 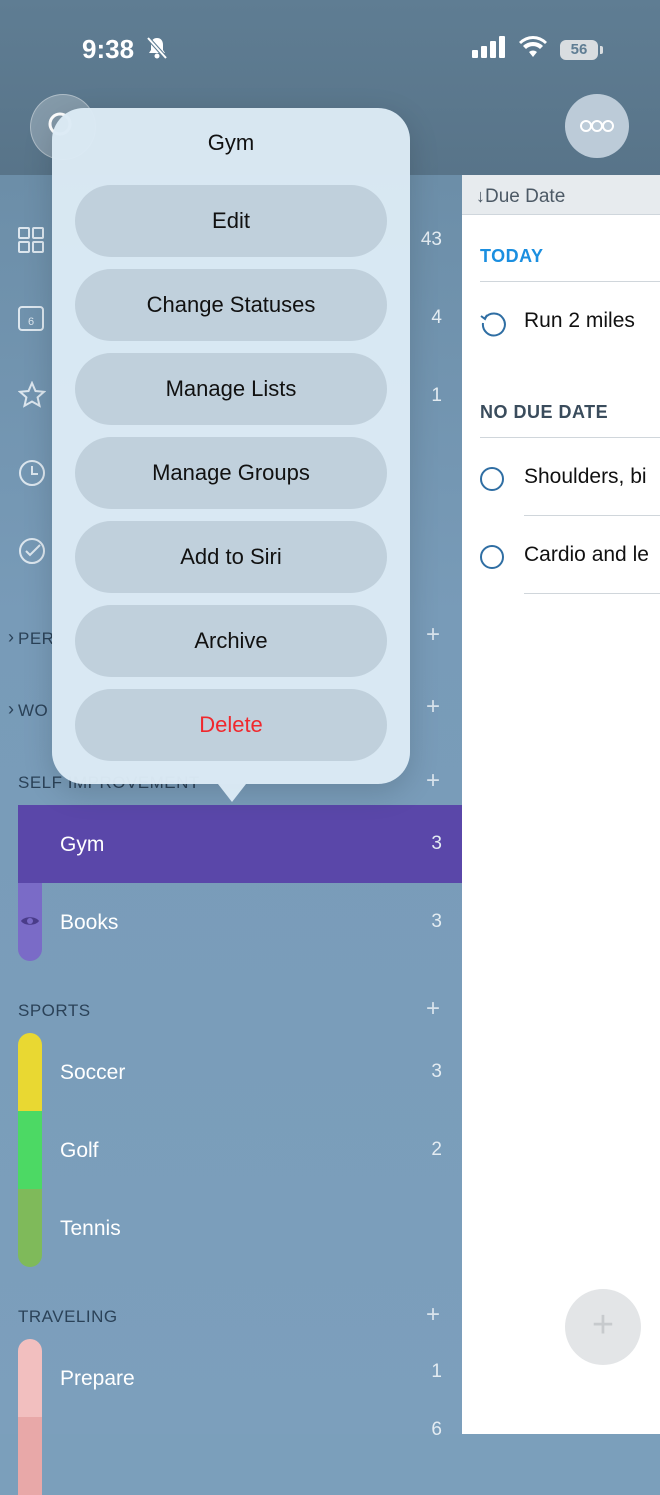 I want to click on manage-groups-button: Manage Groups, so click(x=231, y=473).